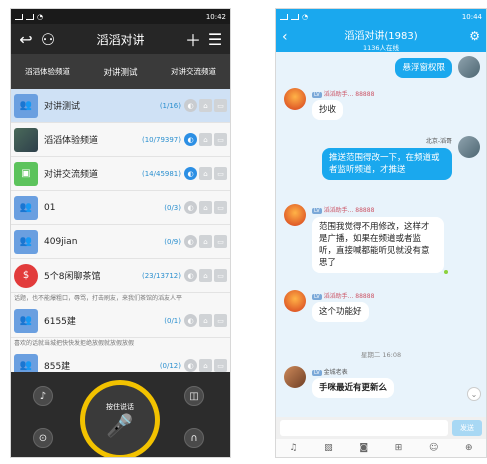 The width and height of the screenshot is (487, 464). Describe the element at coordinates (120, 407) in the screenshot. I see `ptt-label: 按住说话` at that location.